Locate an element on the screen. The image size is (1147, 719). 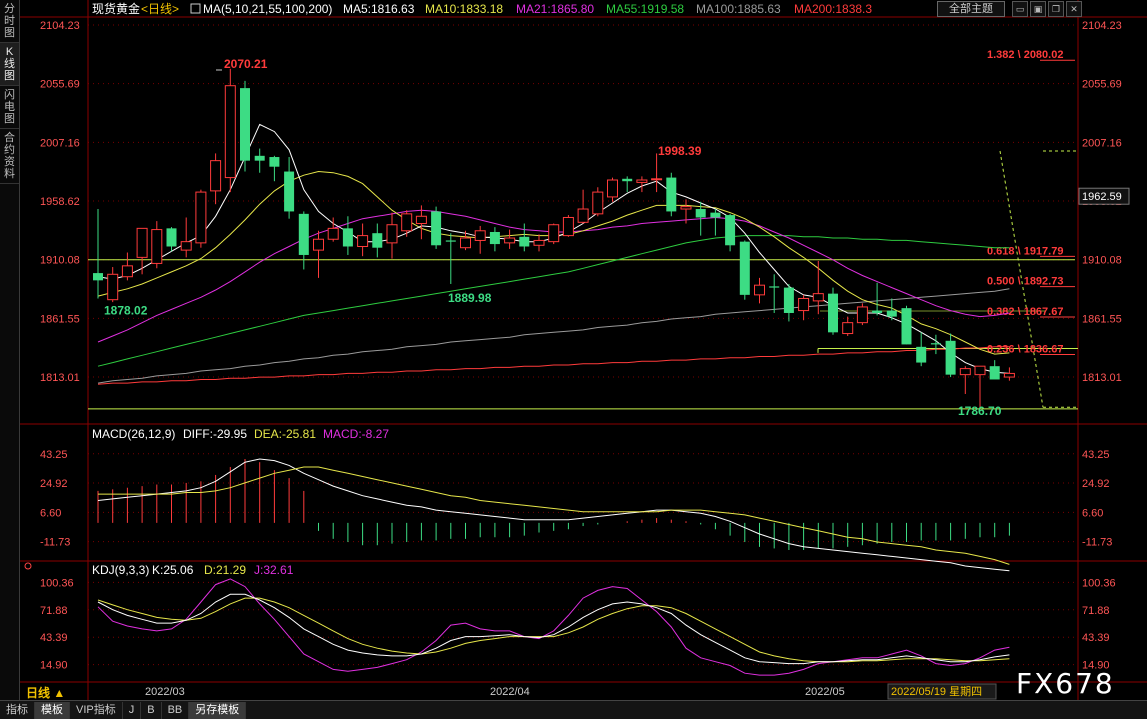
annotation-low2: 1889.98 is located at coordinates (470, 298).